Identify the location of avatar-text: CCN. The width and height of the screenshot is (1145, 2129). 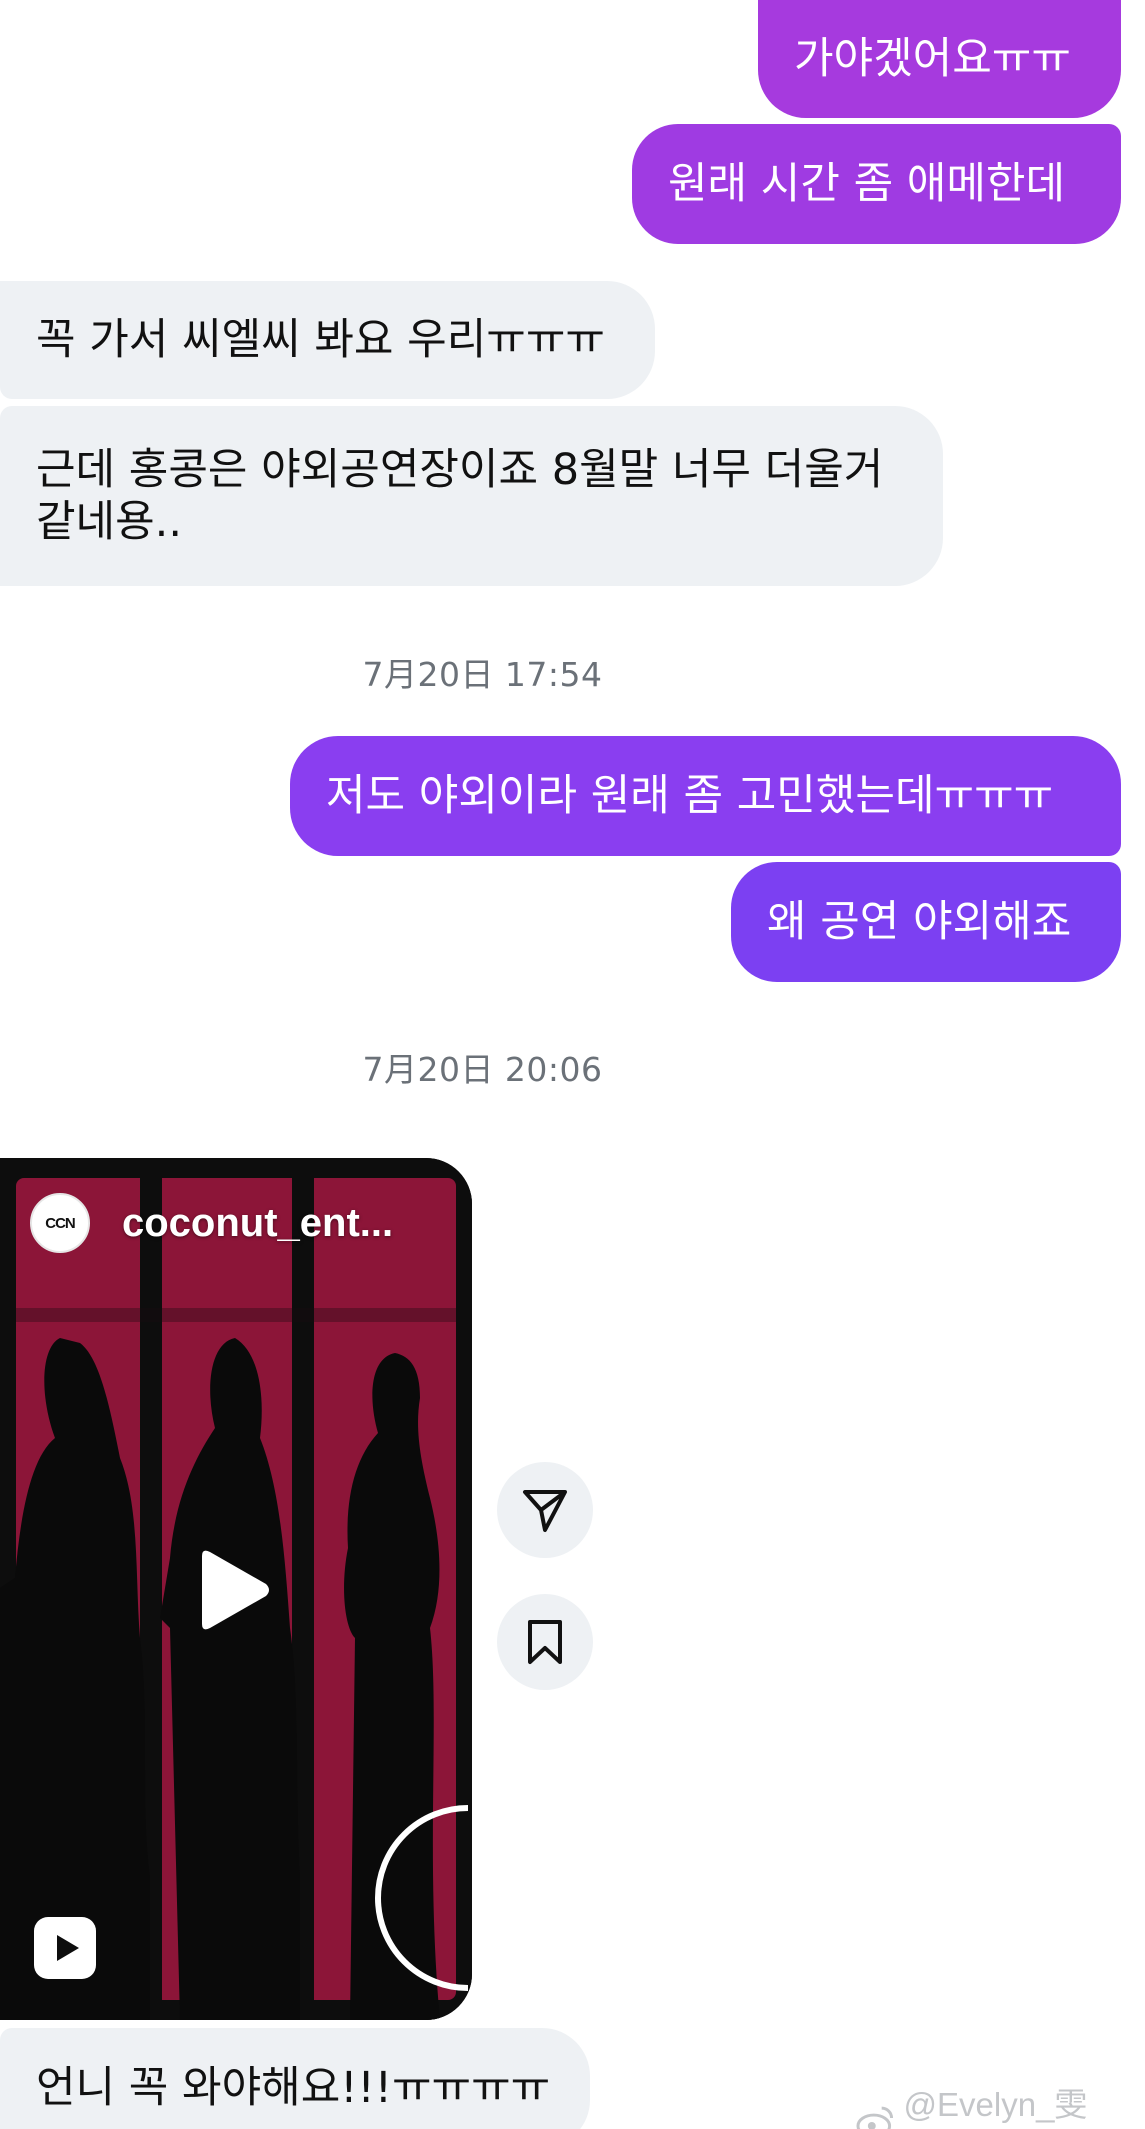
(60, 1223).